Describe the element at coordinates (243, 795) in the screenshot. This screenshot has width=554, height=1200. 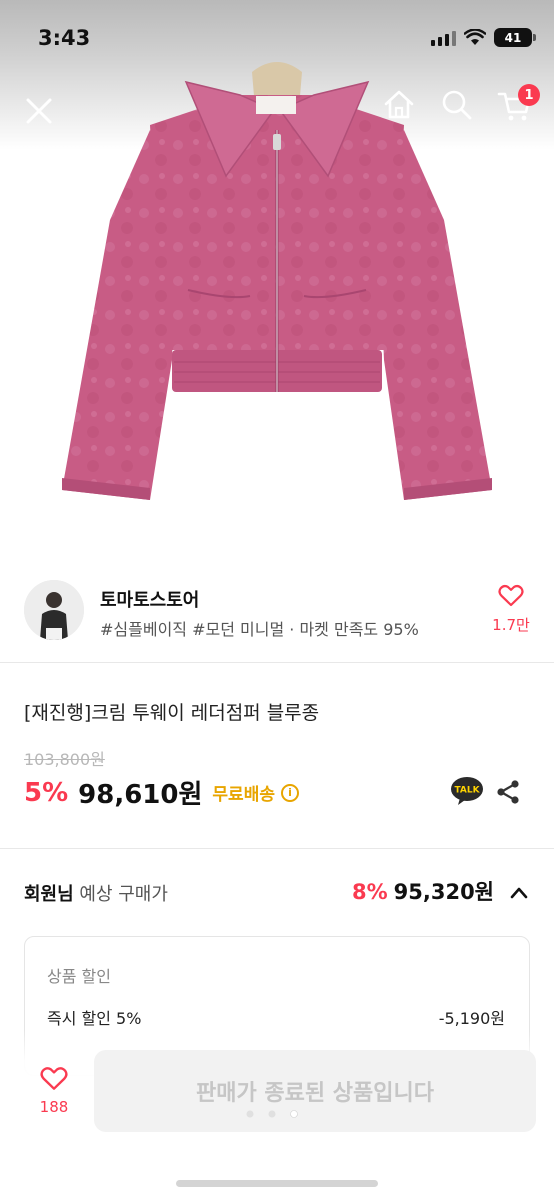
I see `free-shipping-label: 무료배송` at that location.